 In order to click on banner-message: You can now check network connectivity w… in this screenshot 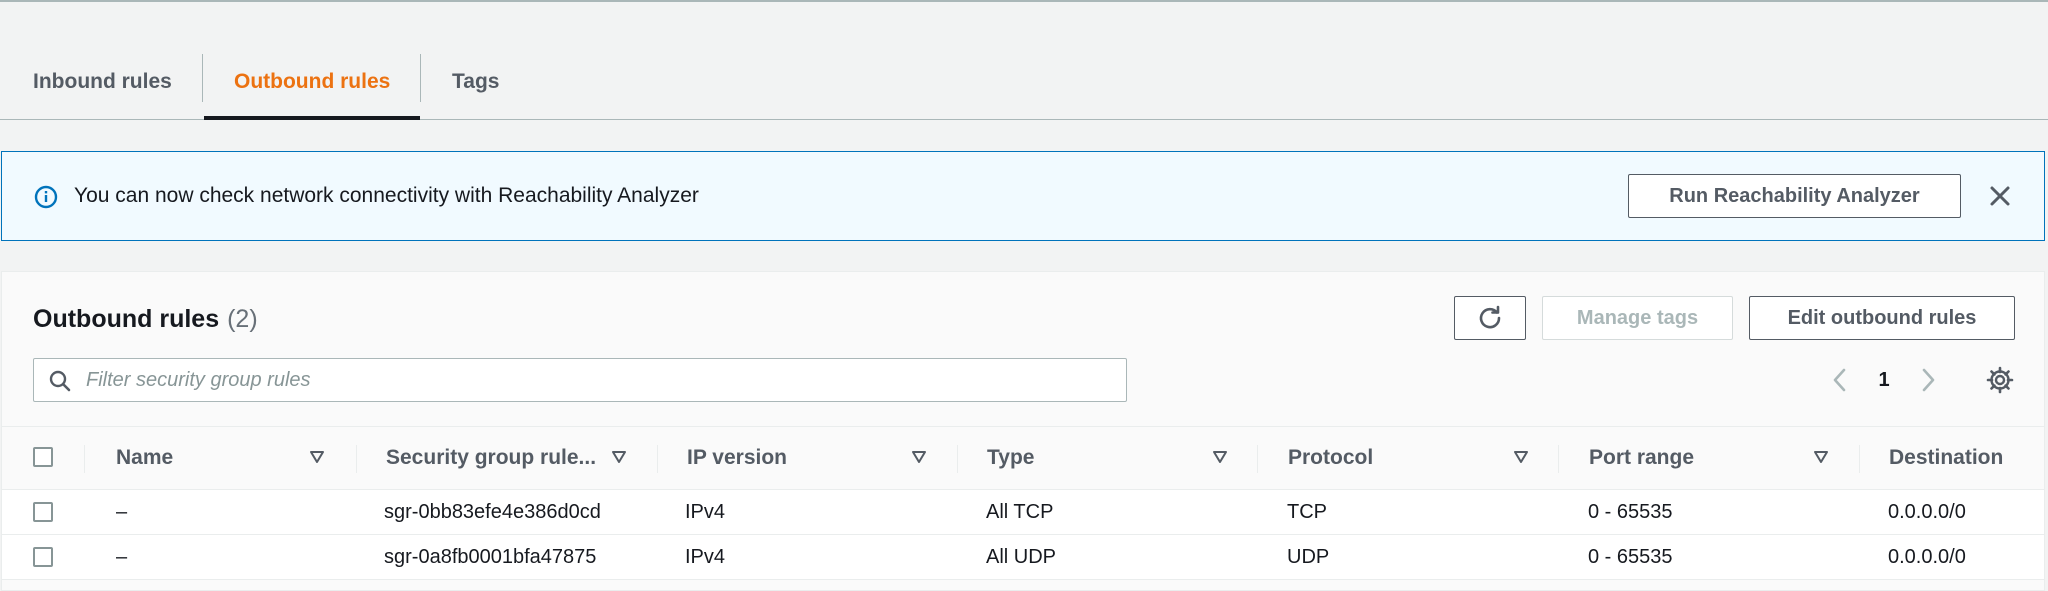, I will do `click(386, 195)`.